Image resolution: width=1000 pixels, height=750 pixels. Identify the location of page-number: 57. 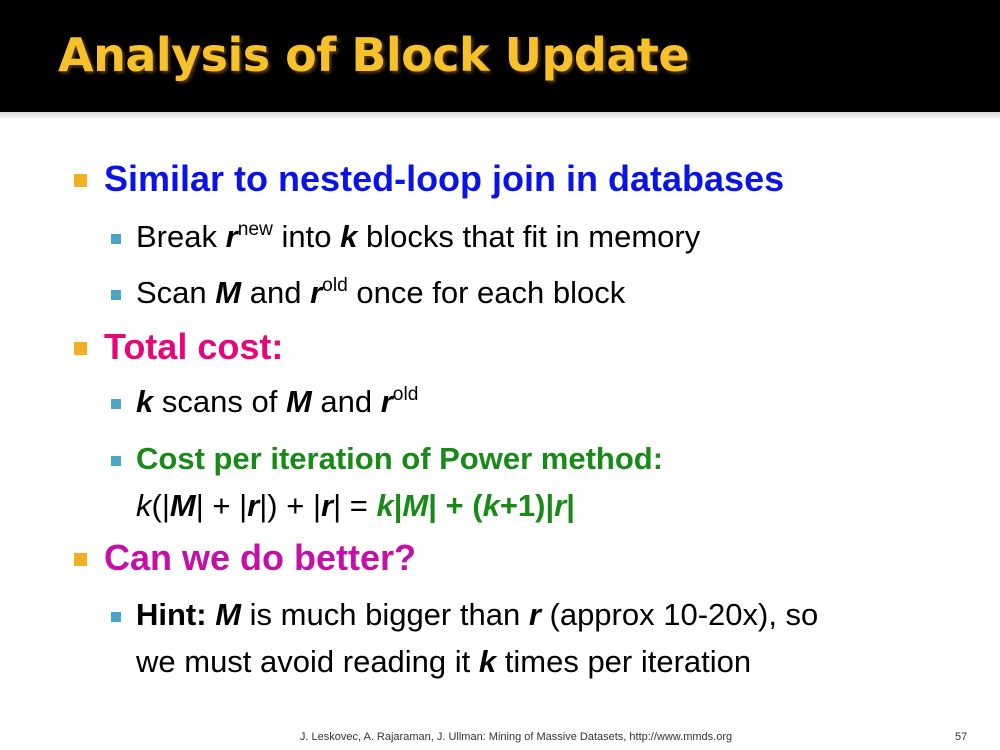
(961, 737).